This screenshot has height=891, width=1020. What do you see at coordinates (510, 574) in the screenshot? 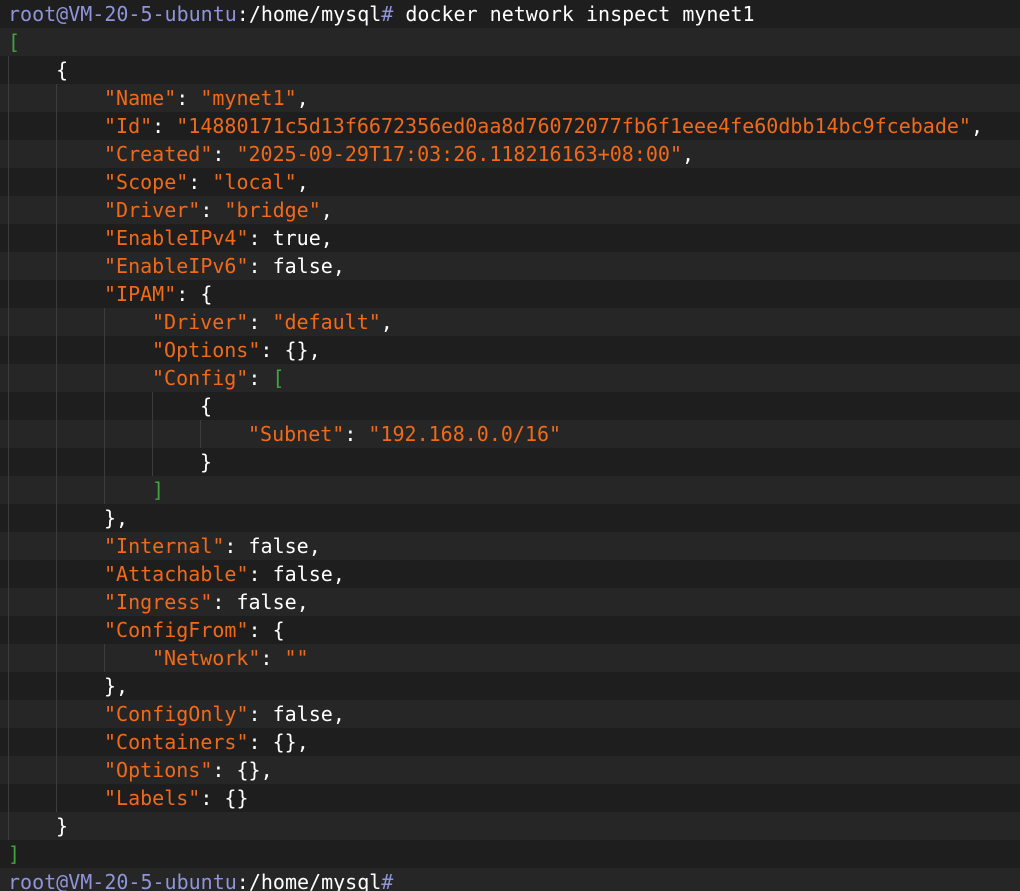
I see `json-line-attachable: "Attachable": false,` at bounding box center [510, 574].